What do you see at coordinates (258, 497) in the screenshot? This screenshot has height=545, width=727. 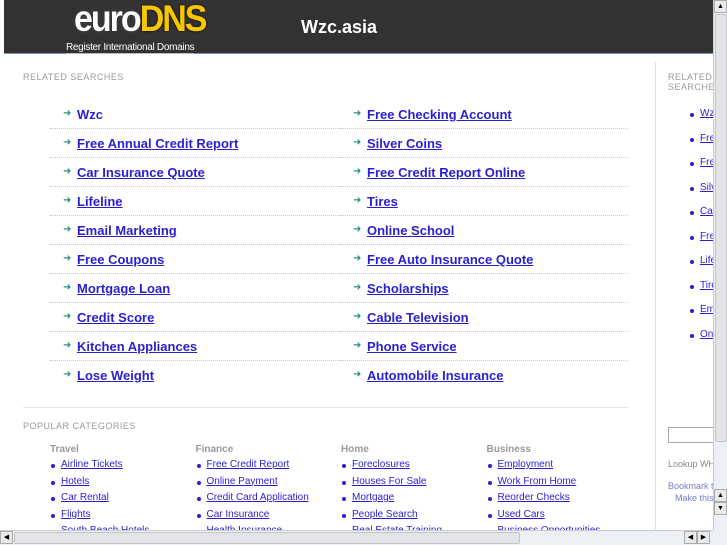 I see `category-link: Credit Card Application` at bounding box center [258, 497].